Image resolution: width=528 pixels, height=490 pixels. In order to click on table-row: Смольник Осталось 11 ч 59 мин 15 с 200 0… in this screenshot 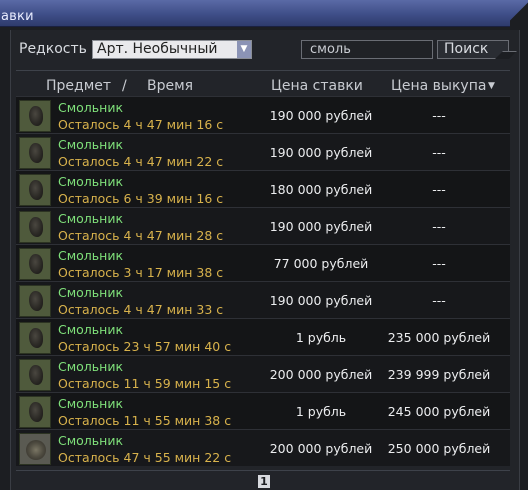, I will do `click(263, 373)`.